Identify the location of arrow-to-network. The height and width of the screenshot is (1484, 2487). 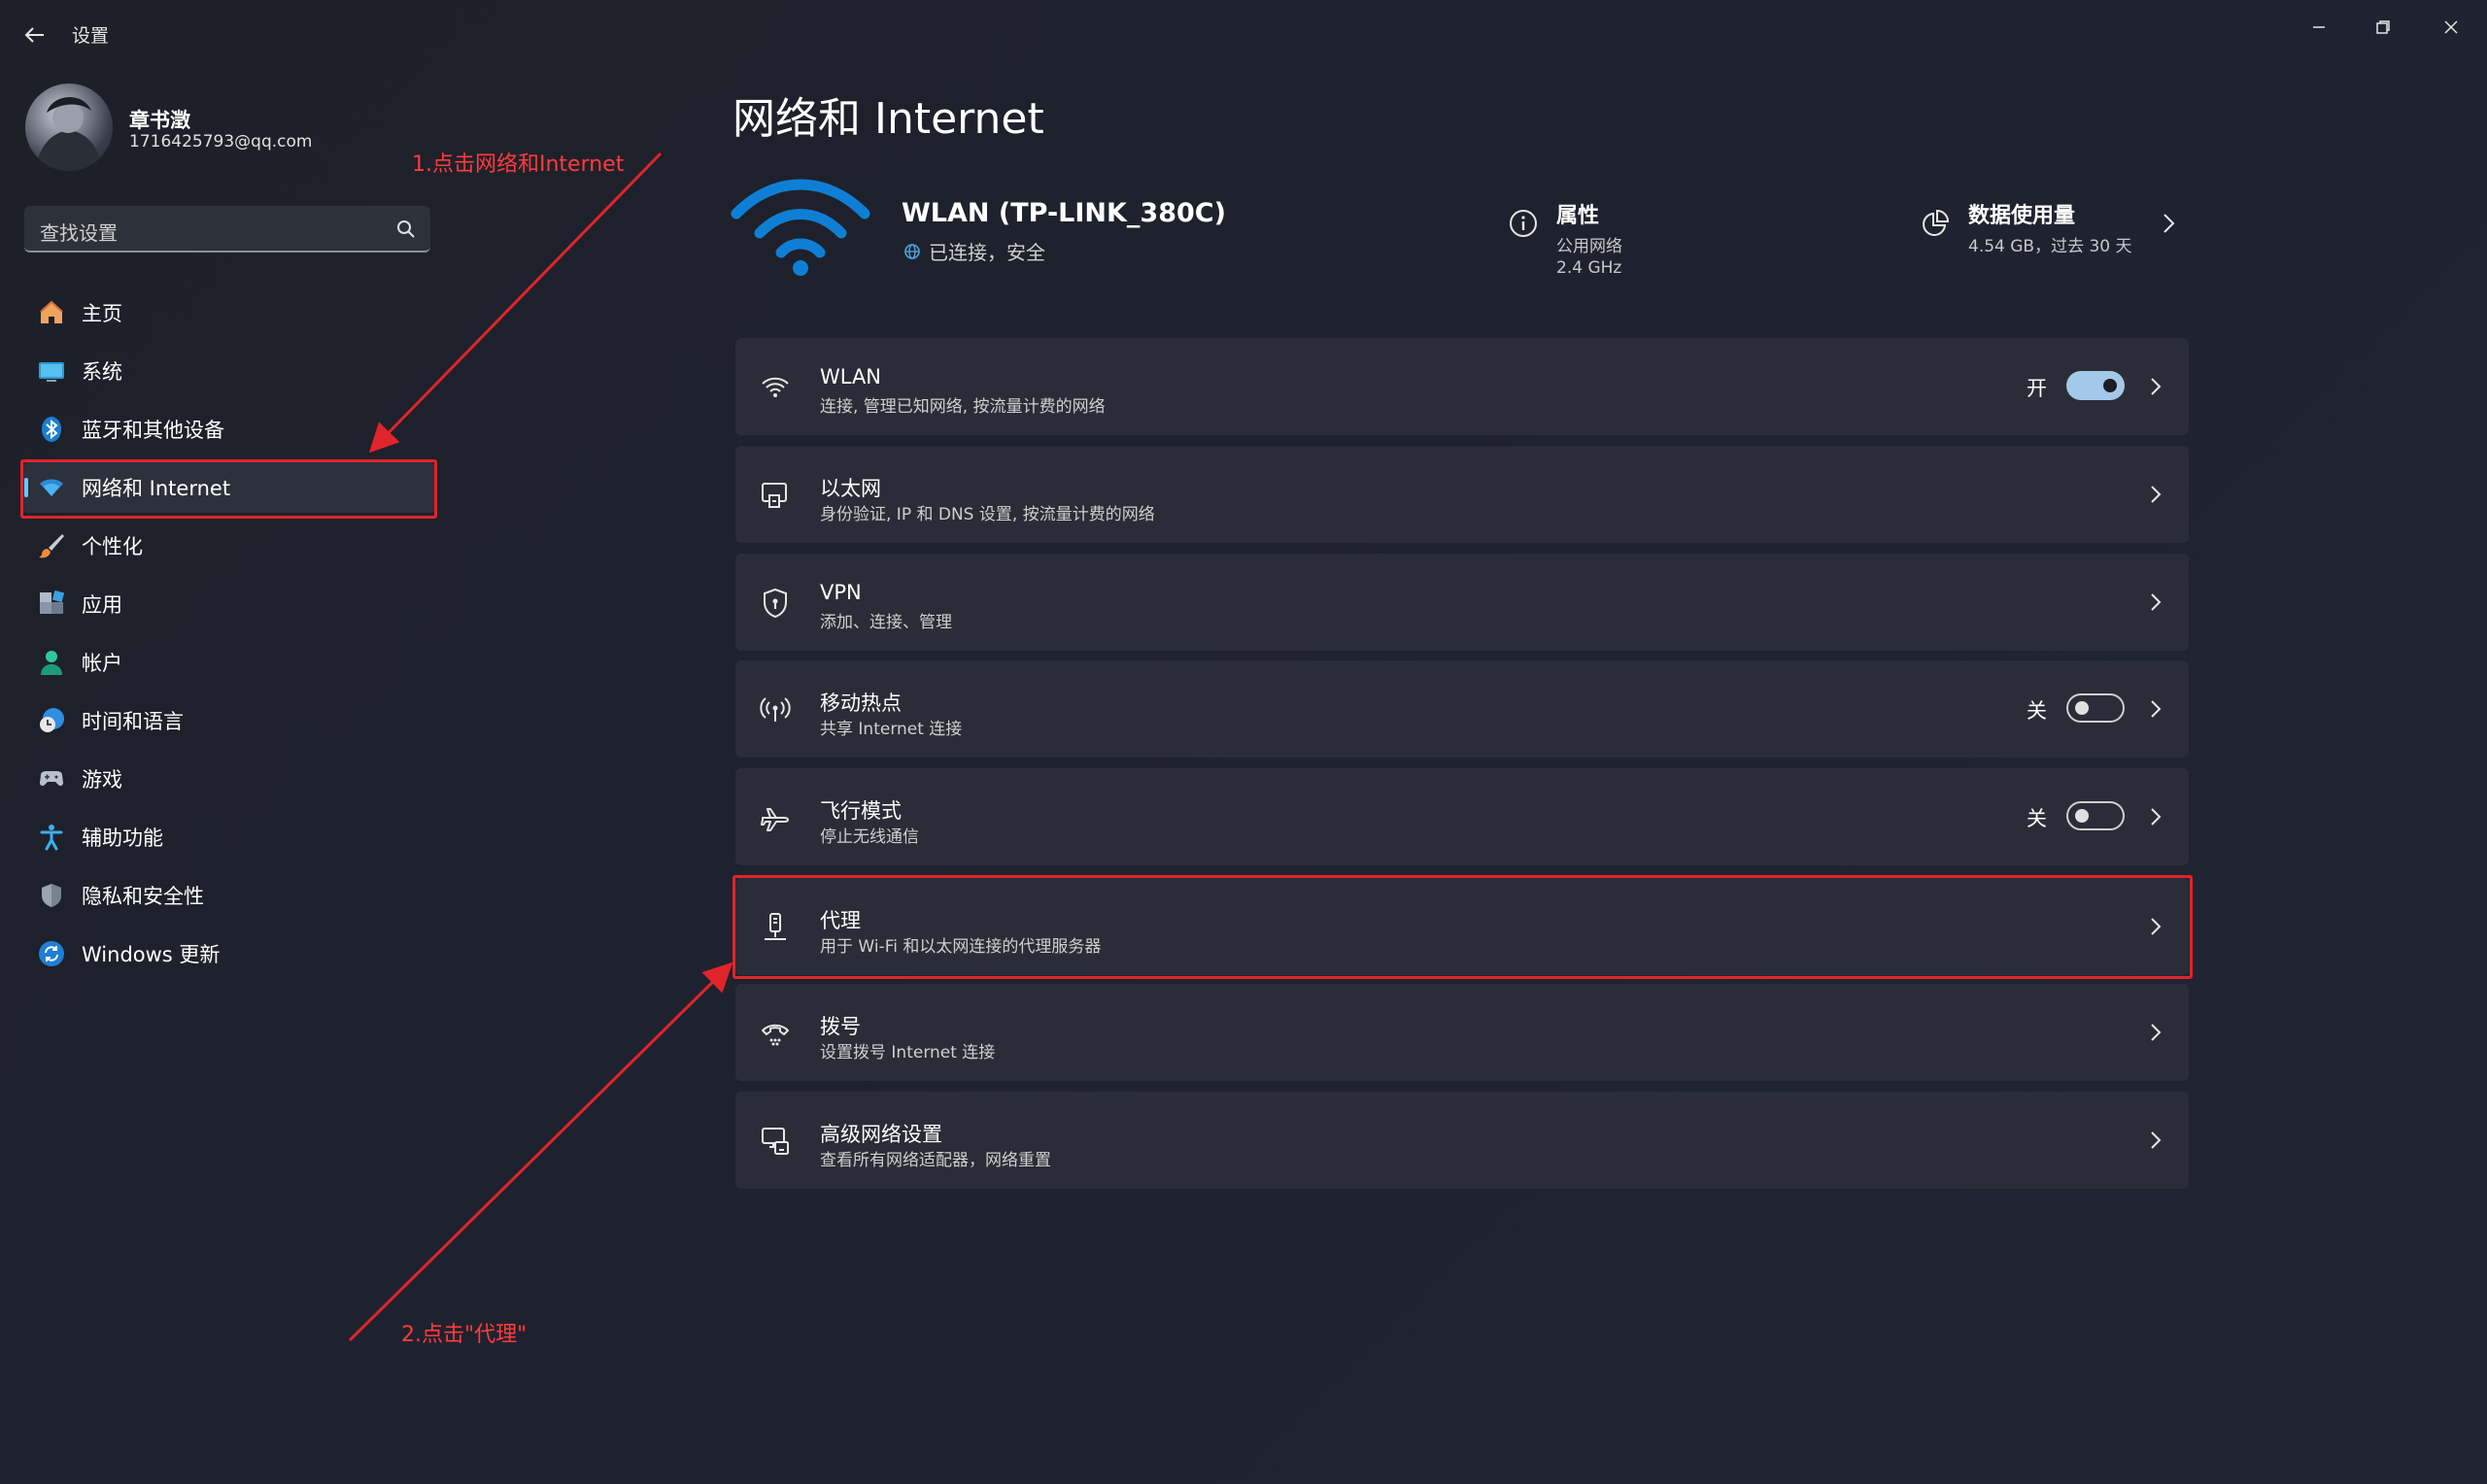
(515, 303).